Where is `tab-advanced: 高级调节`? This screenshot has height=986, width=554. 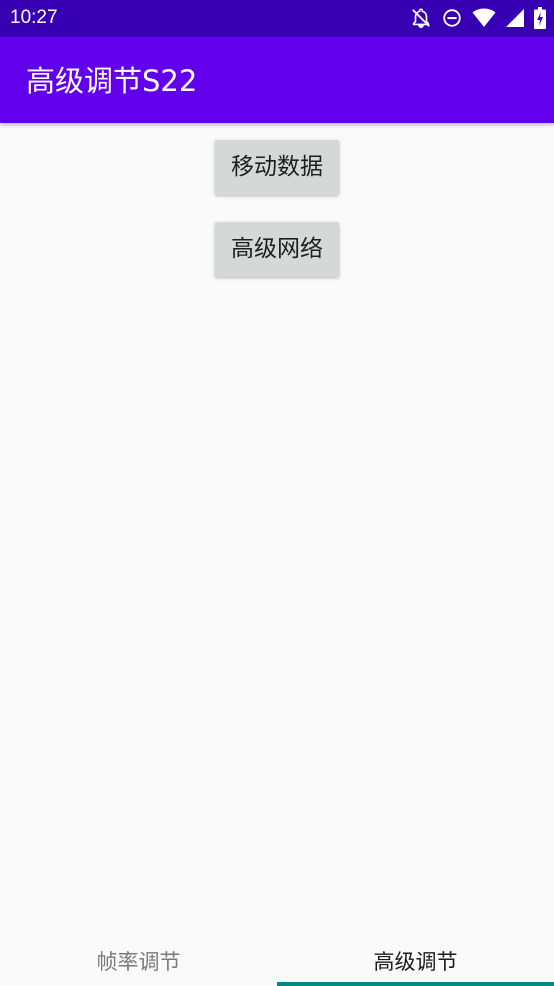 tab-advanced: 高级调节 is located at coordinates (415, 962).